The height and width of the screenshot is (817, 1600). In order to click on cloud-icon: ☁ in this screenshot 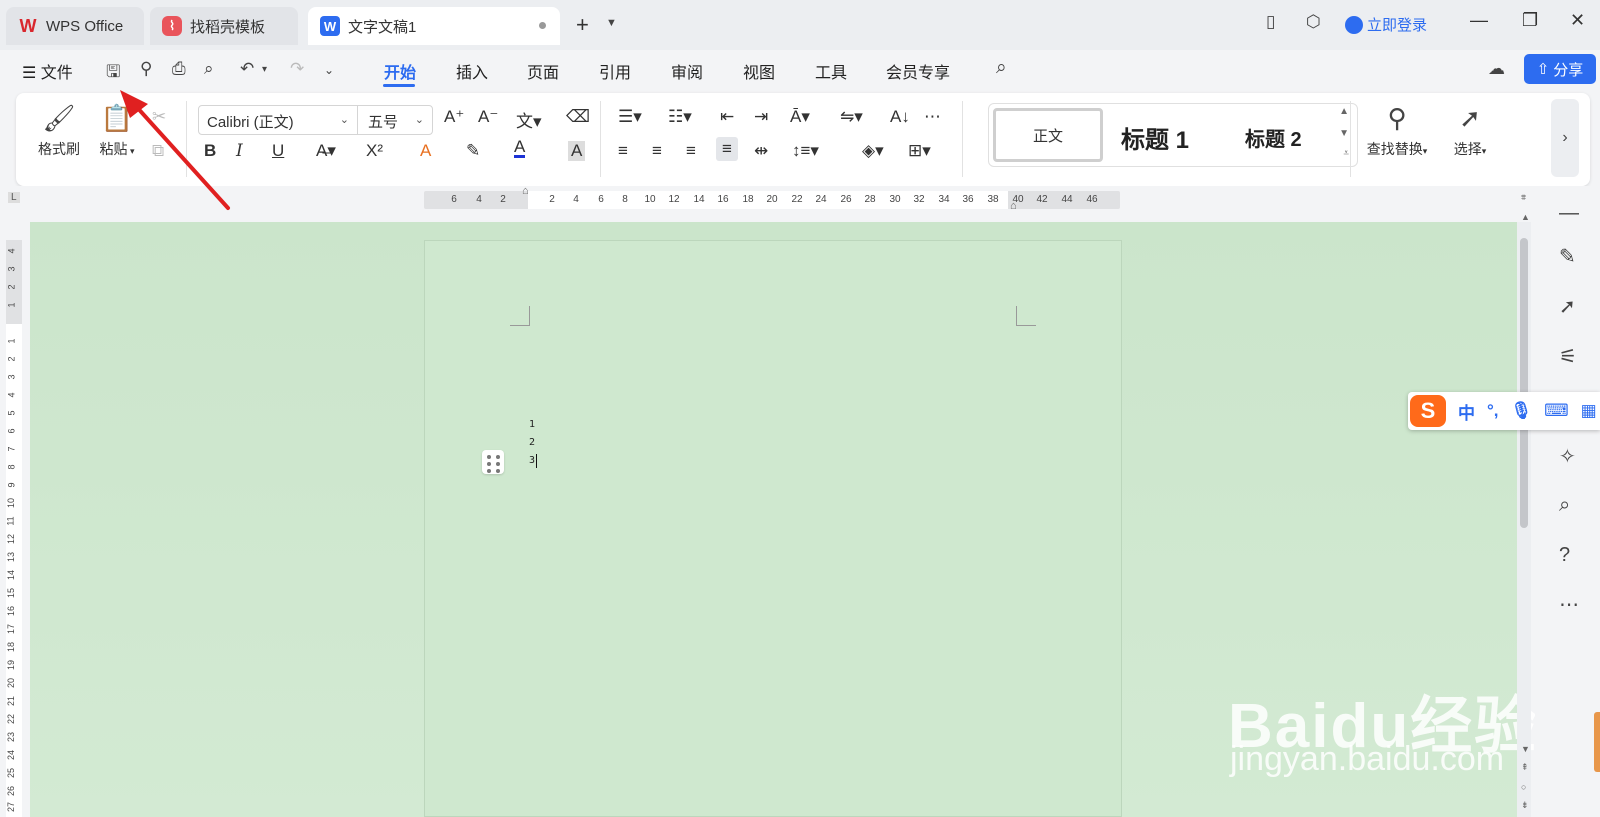, I will do `click(1496, 69)`.